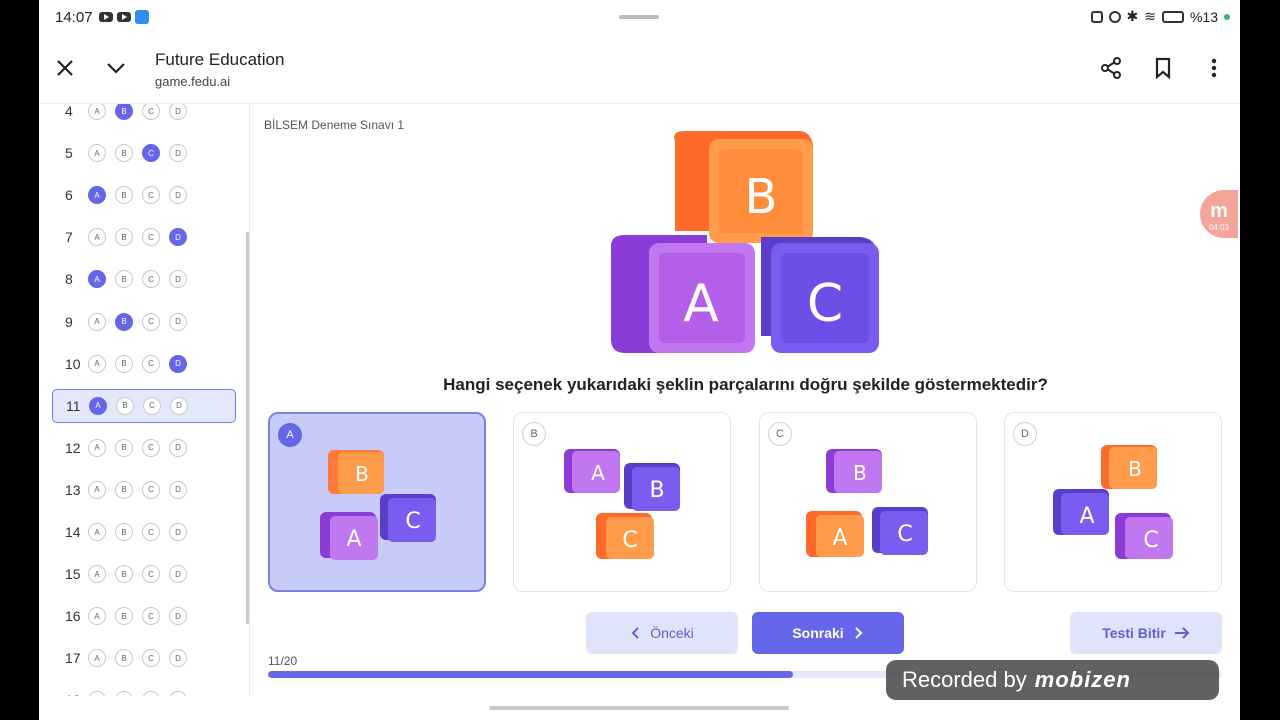 The width and height of the screenshot is (1280, 720). I want to click on question-row: 15 A B C D, so click(144, 574).